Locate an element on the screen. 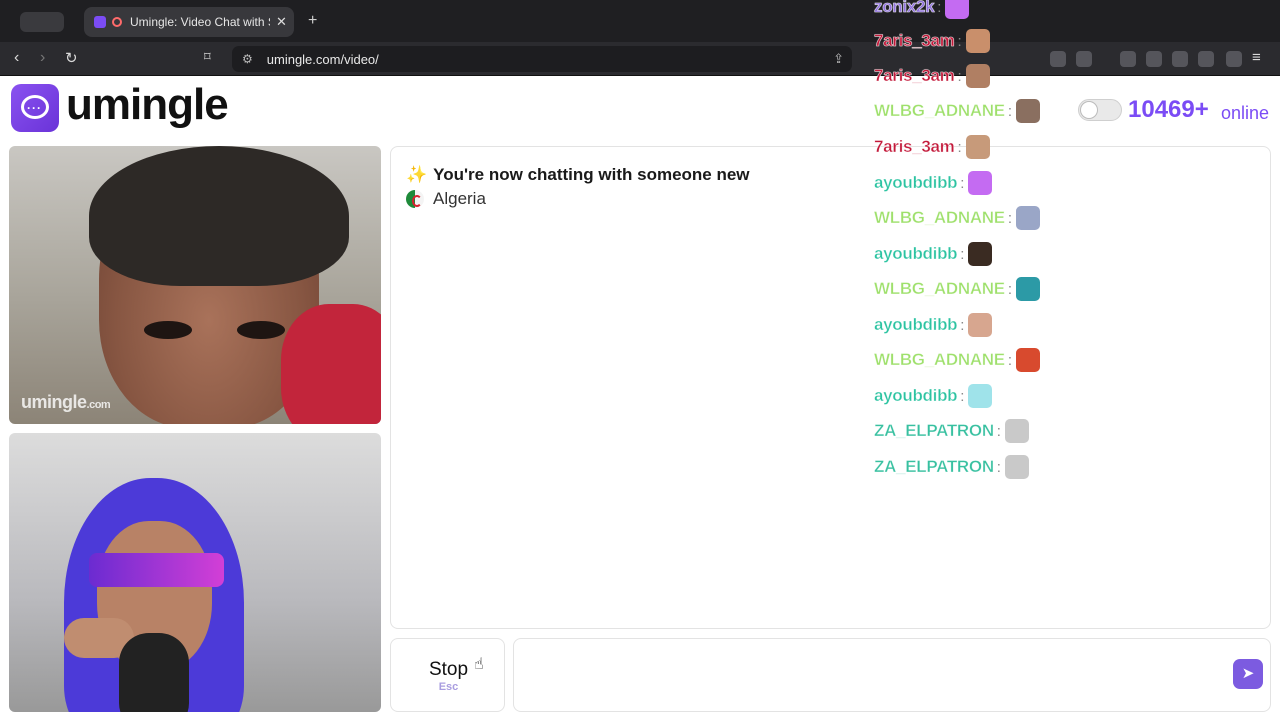 Image resolution: width=1280 pixels, height=720 pixels. bookmark-icon: ⌑ is located at coordinates (207, 57).